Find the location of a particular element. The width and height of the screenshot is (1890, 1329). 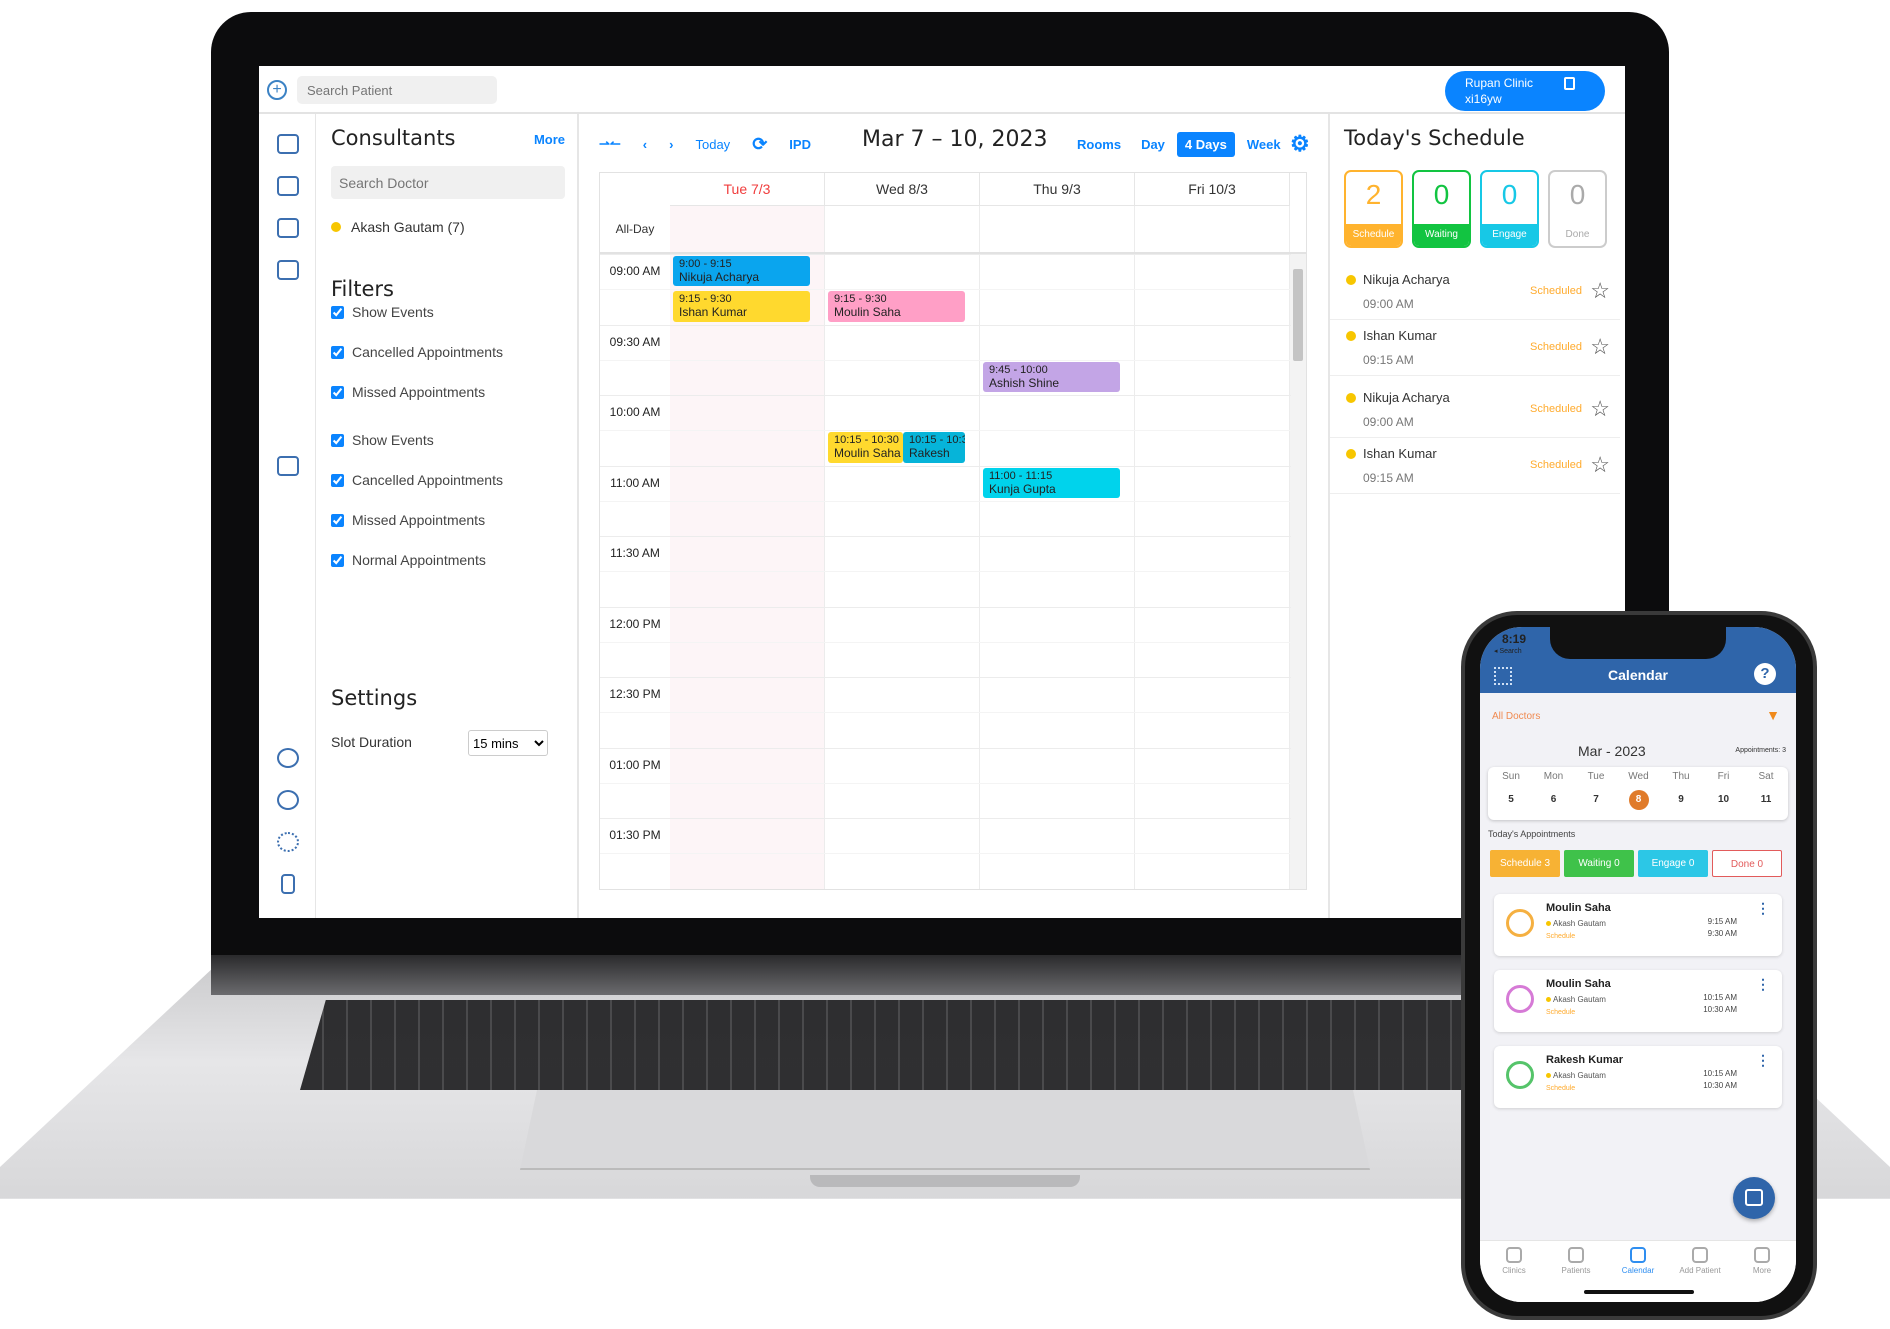

gear-icon: ⚙ is located at coordinates (1300, 144).